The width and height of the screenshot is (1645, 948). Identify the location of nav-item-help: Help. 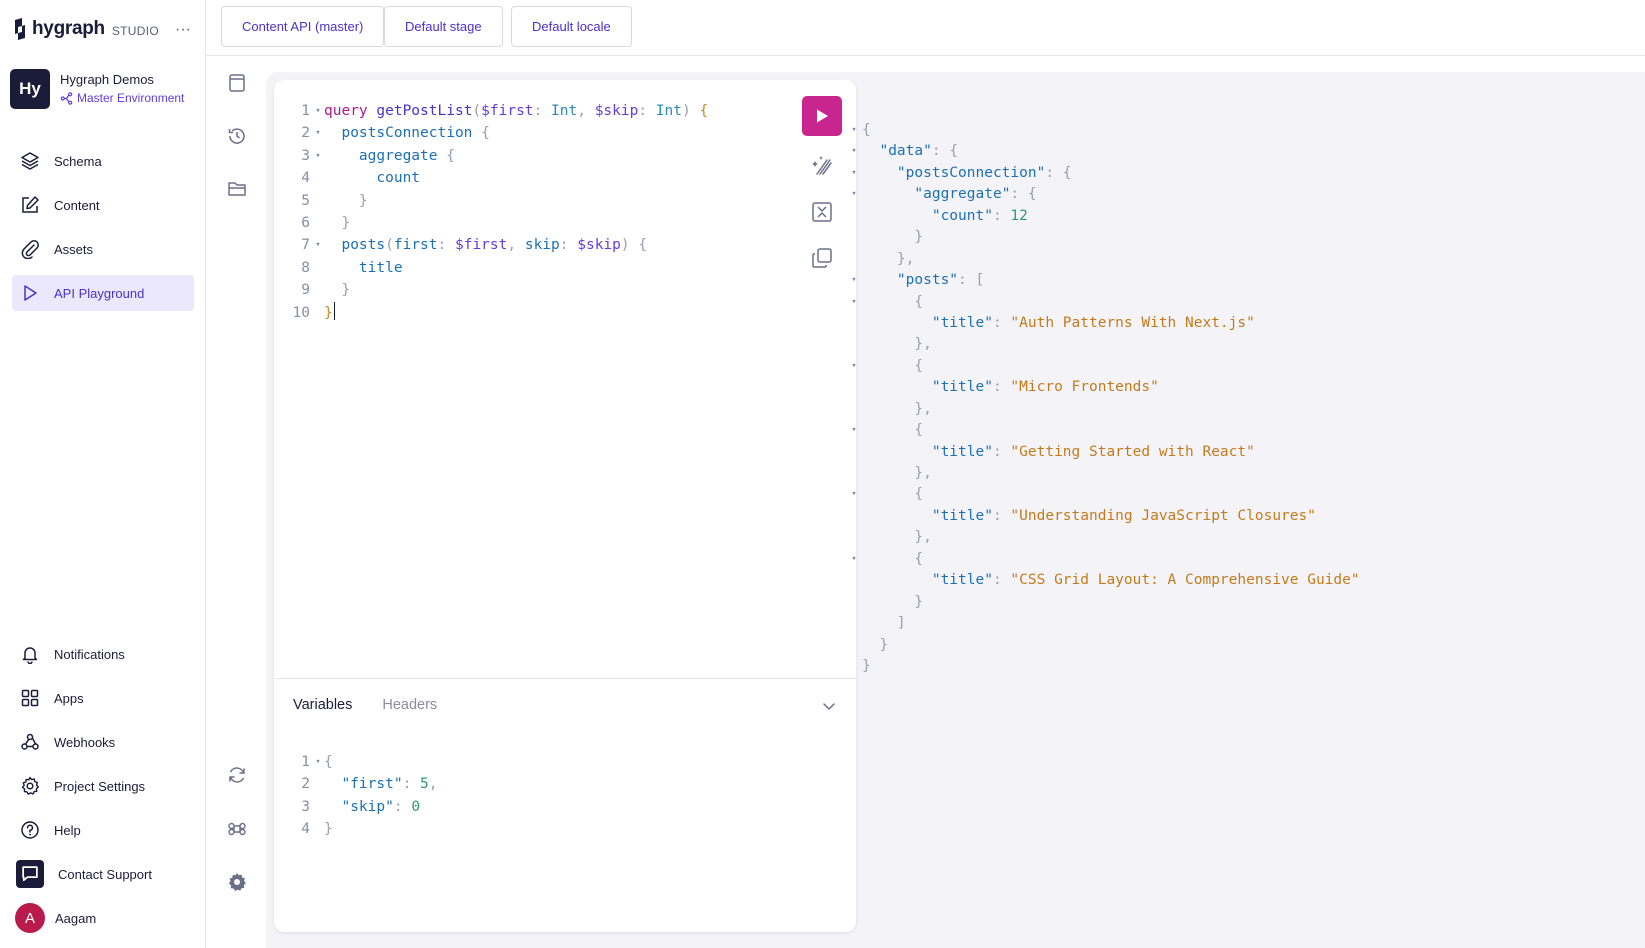
(103, 830).